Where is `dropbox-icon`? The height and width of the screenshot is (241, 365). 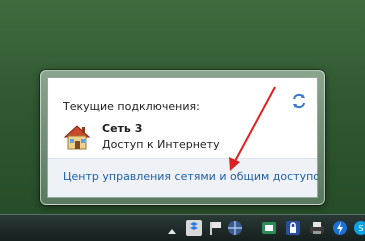
dropbox-icon is located at coordinates (194, 228).